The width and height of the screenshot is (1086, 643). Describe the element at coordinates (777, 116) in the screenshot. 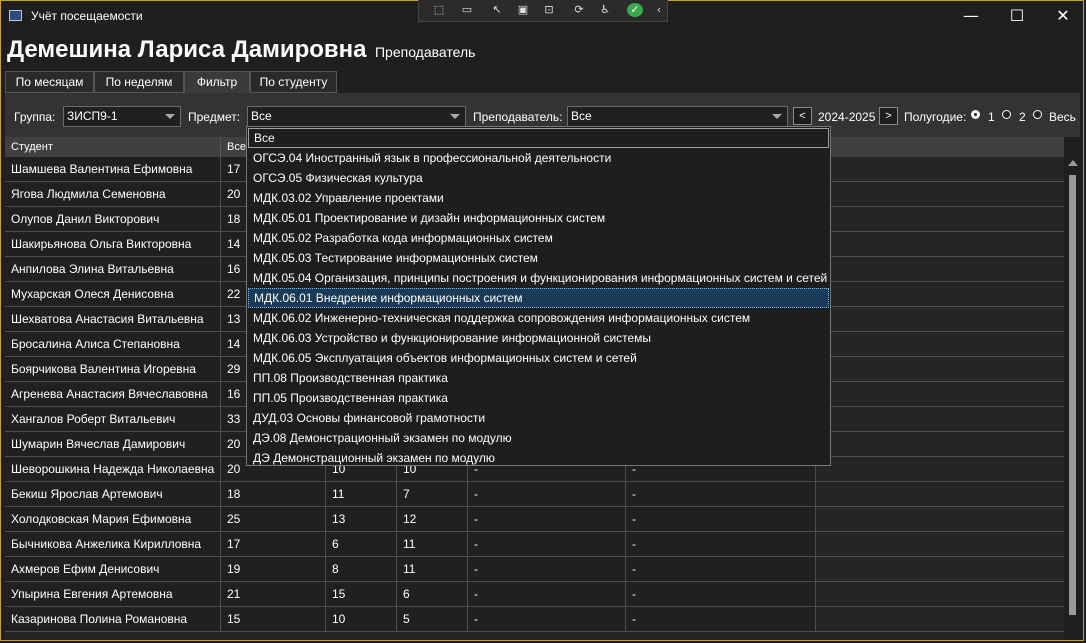

I see `chevron-down-icon` at that location.